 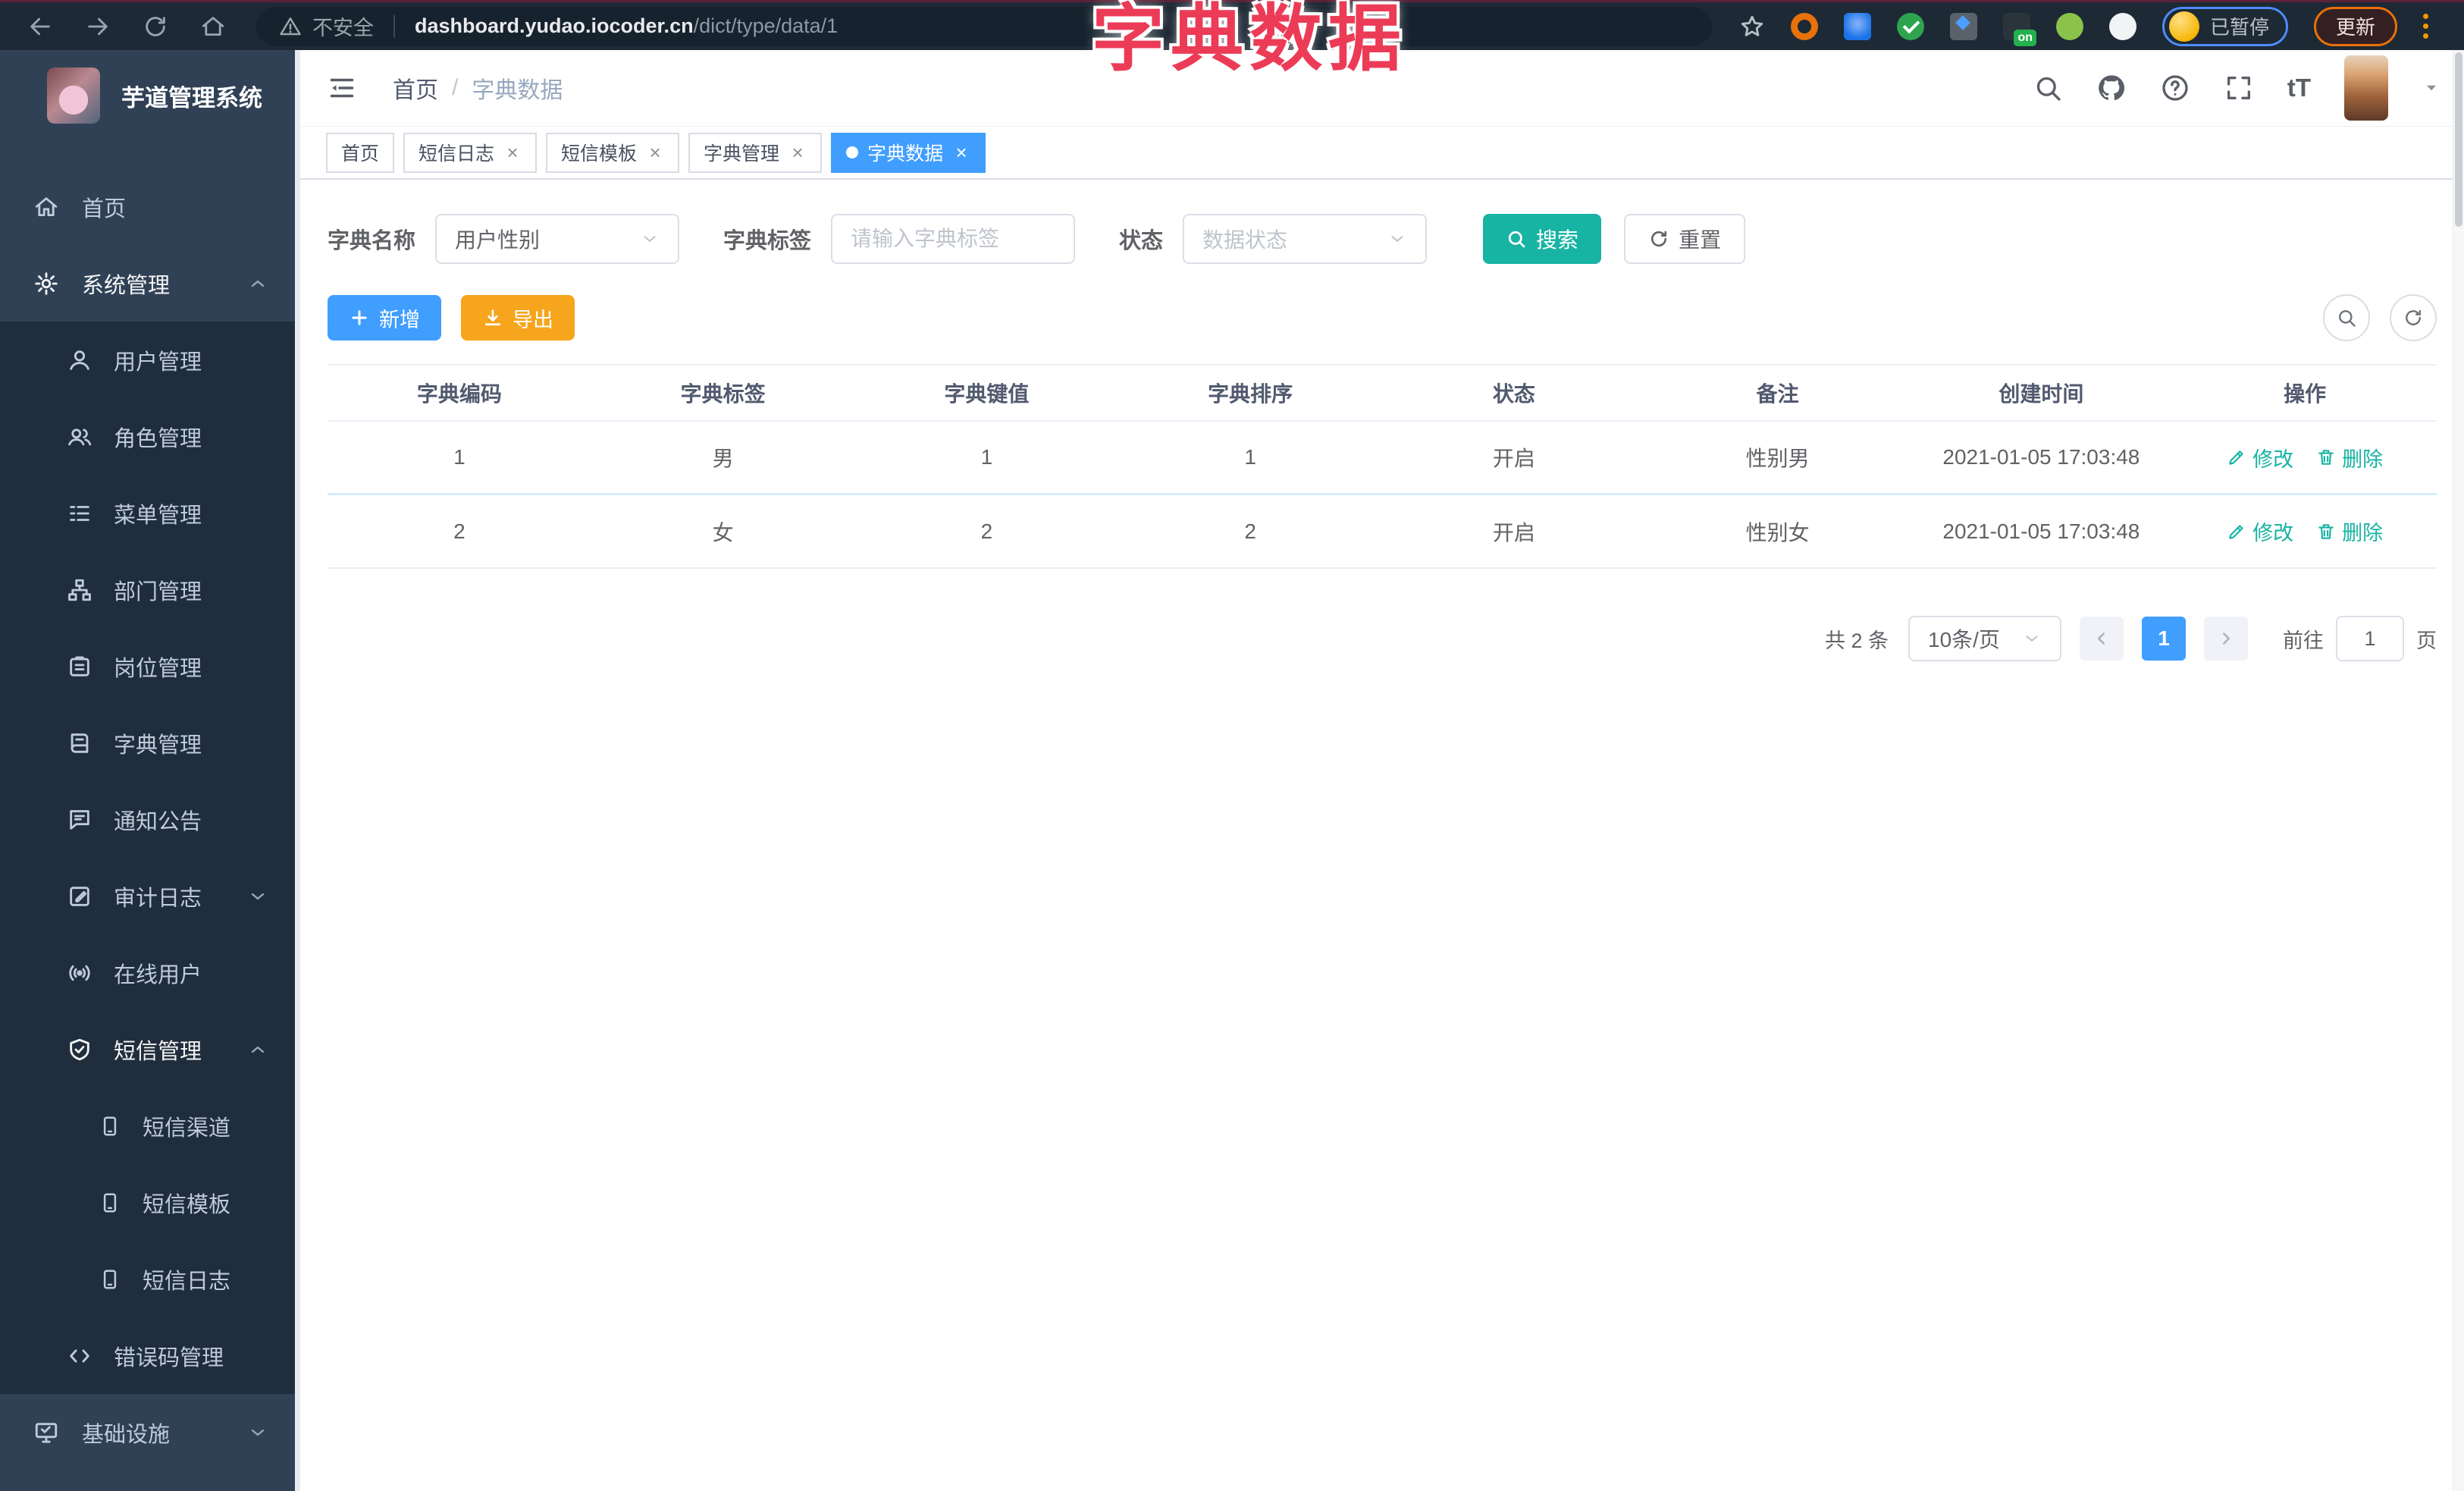 I want to click on page-size-select: 10条/页, so click(x=1985, y=638).